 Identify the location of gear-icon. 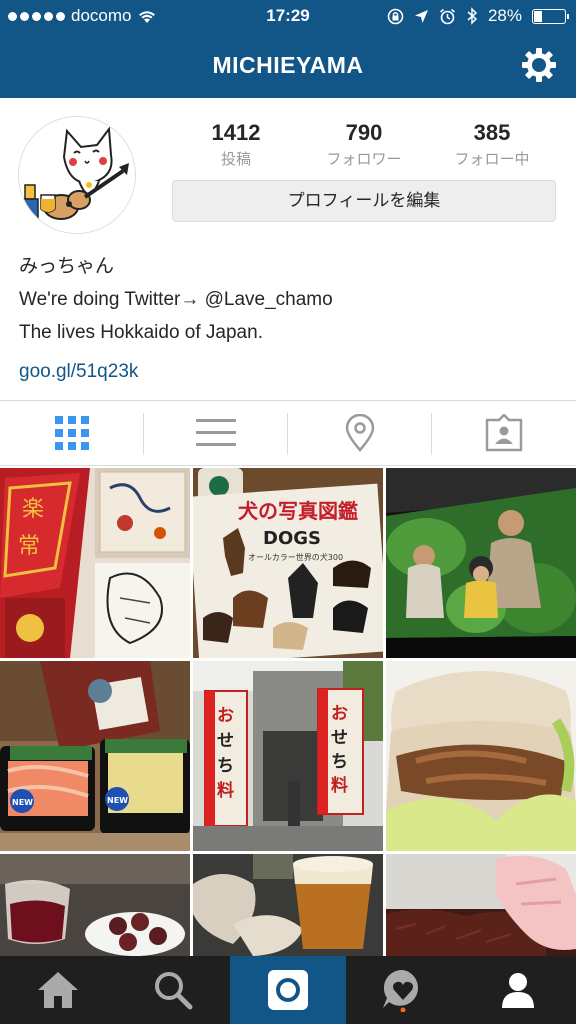
(539, 65).